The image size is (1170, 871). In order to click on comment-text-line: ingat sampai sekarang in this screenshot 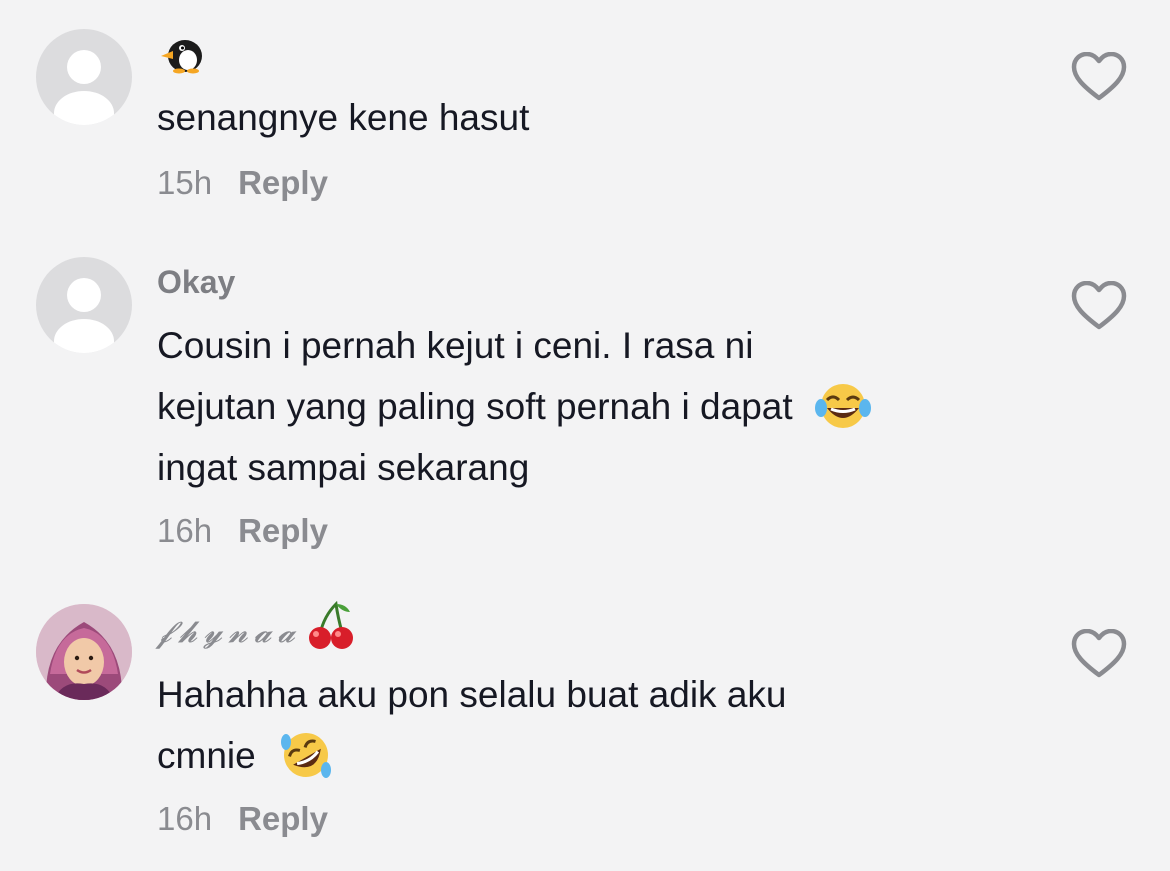, I will do `click(343, 467)`.